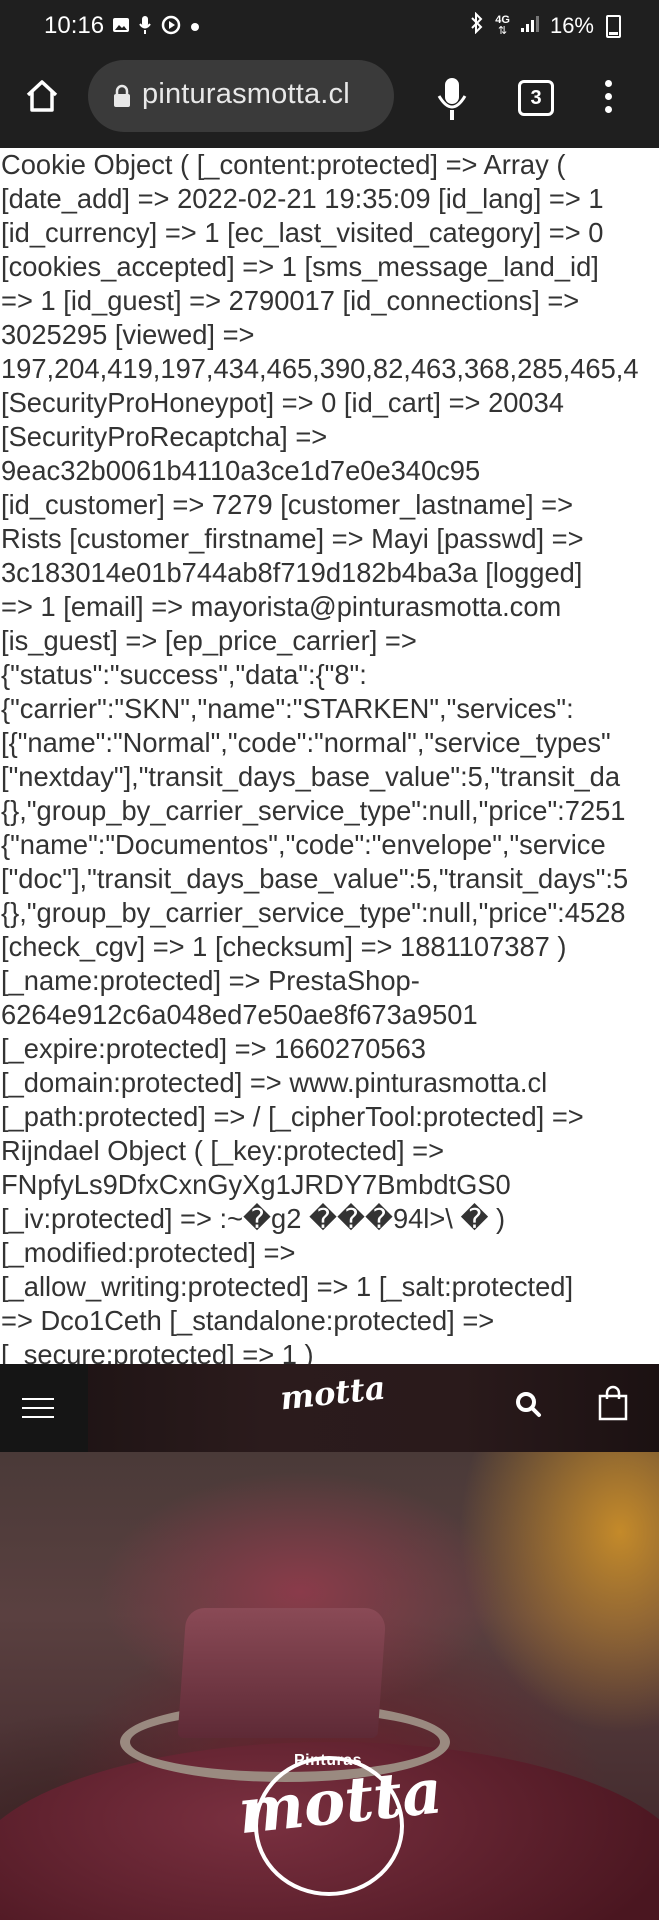 The width and height of the screenshot is (659, 1920). I want to click on debug-line: {"status":"success","data":{"8":, so click(184, 674).